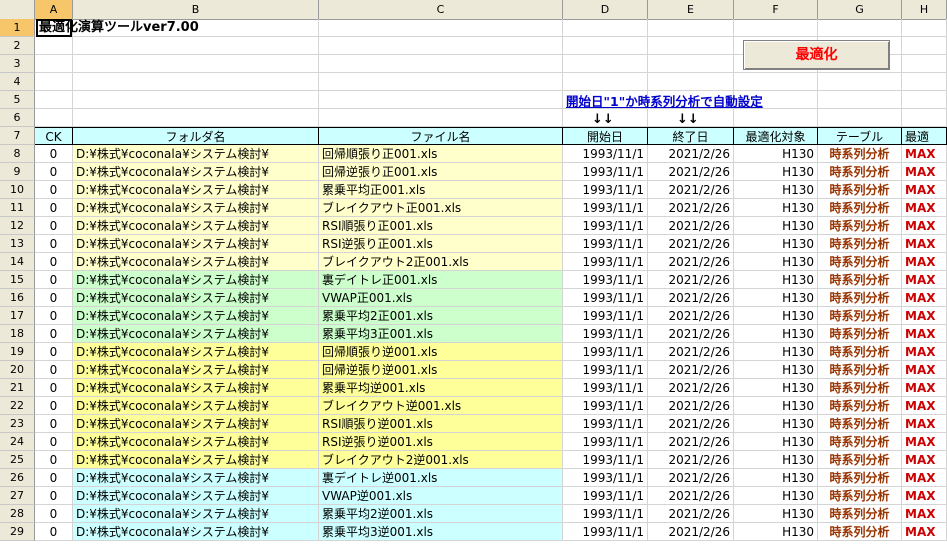 The width and height of the screenshot is (947, 545). Describe the element at coordinates (17, 154) in the screenshot. I see `row-number: 8` at that location.